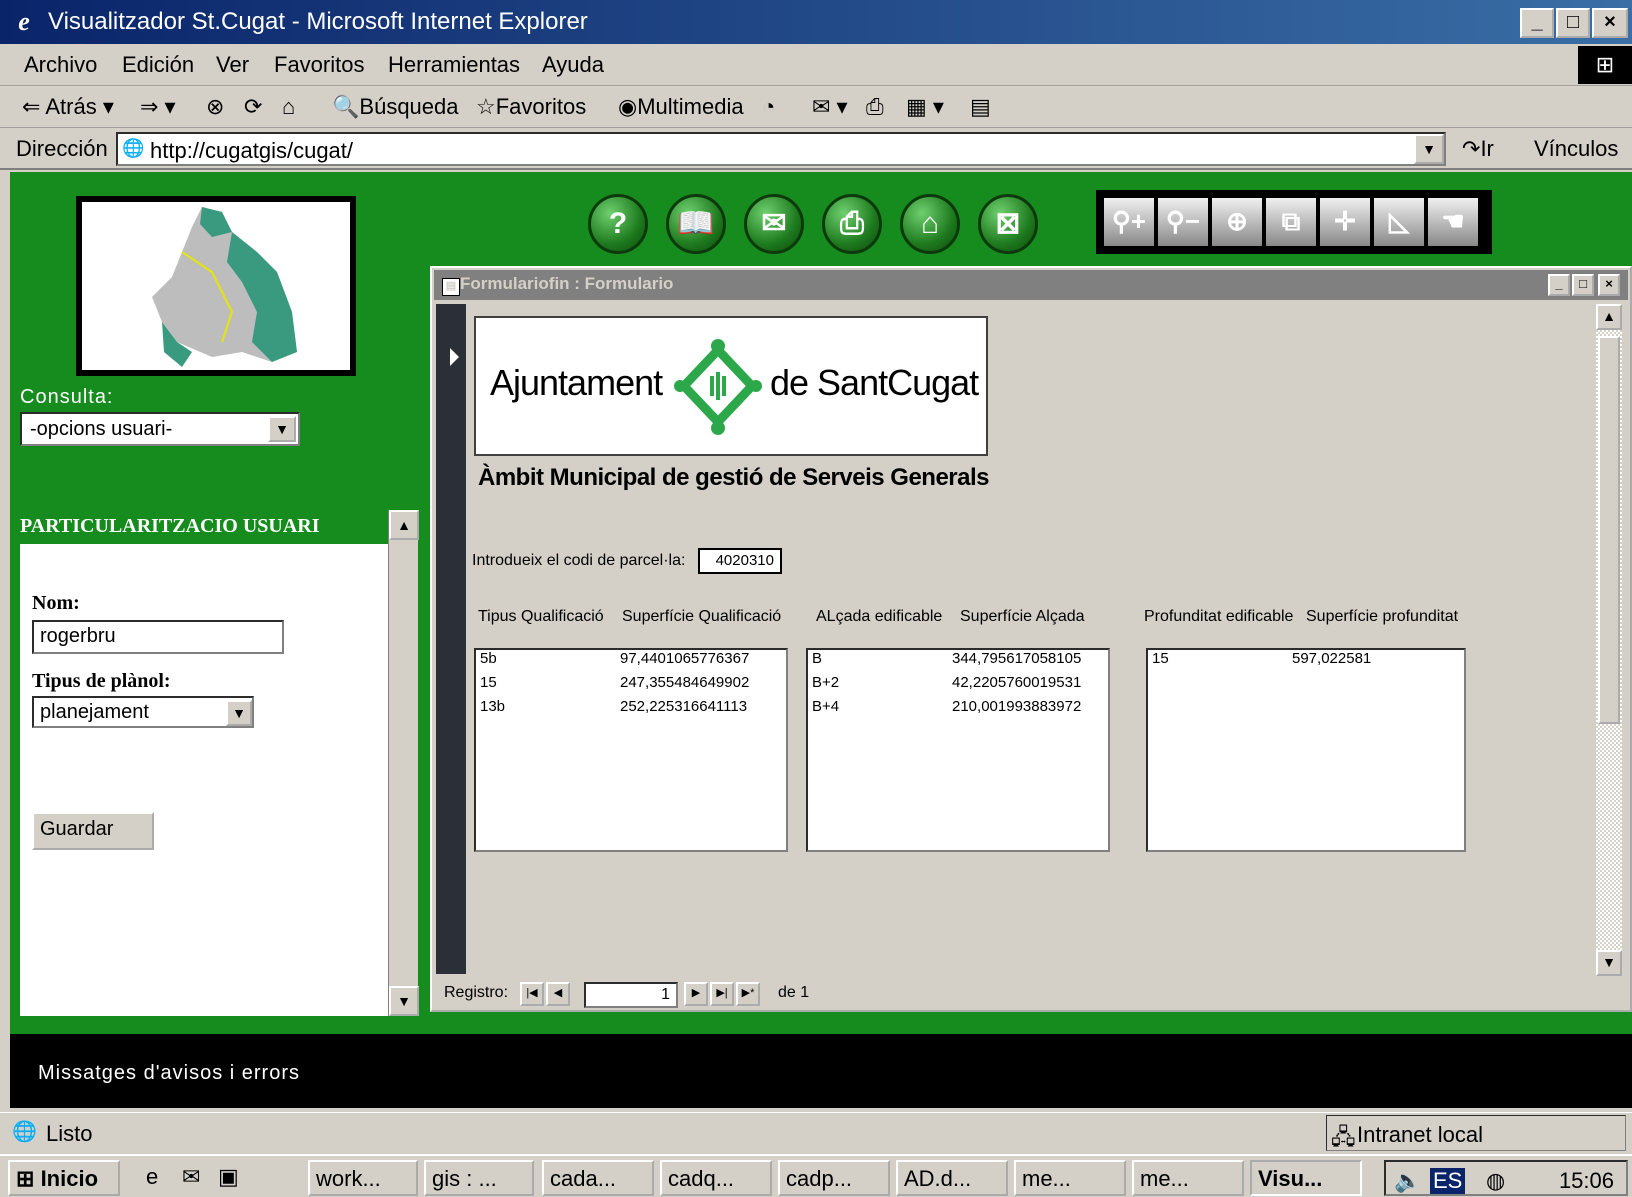 The image size is (1632, 1197). I want to click on outlook-quicklaunch-icon: ✉, so click(191, 1177).